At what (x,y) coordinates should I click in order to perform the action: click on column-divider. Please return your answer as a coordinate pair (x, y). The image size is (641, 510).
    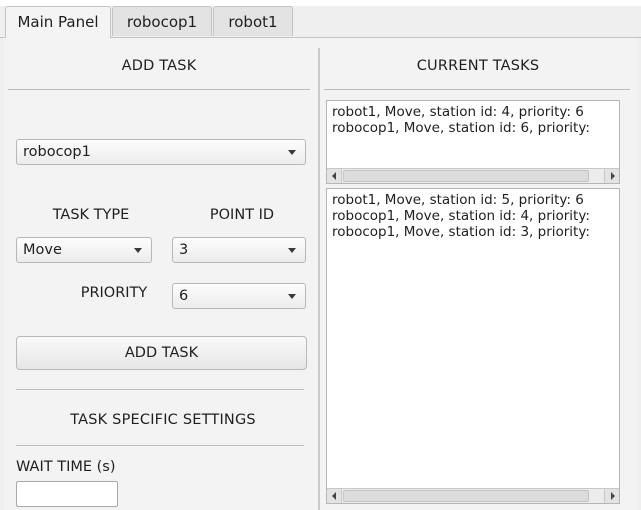
    Looking at the image, I should click on (319, 279).